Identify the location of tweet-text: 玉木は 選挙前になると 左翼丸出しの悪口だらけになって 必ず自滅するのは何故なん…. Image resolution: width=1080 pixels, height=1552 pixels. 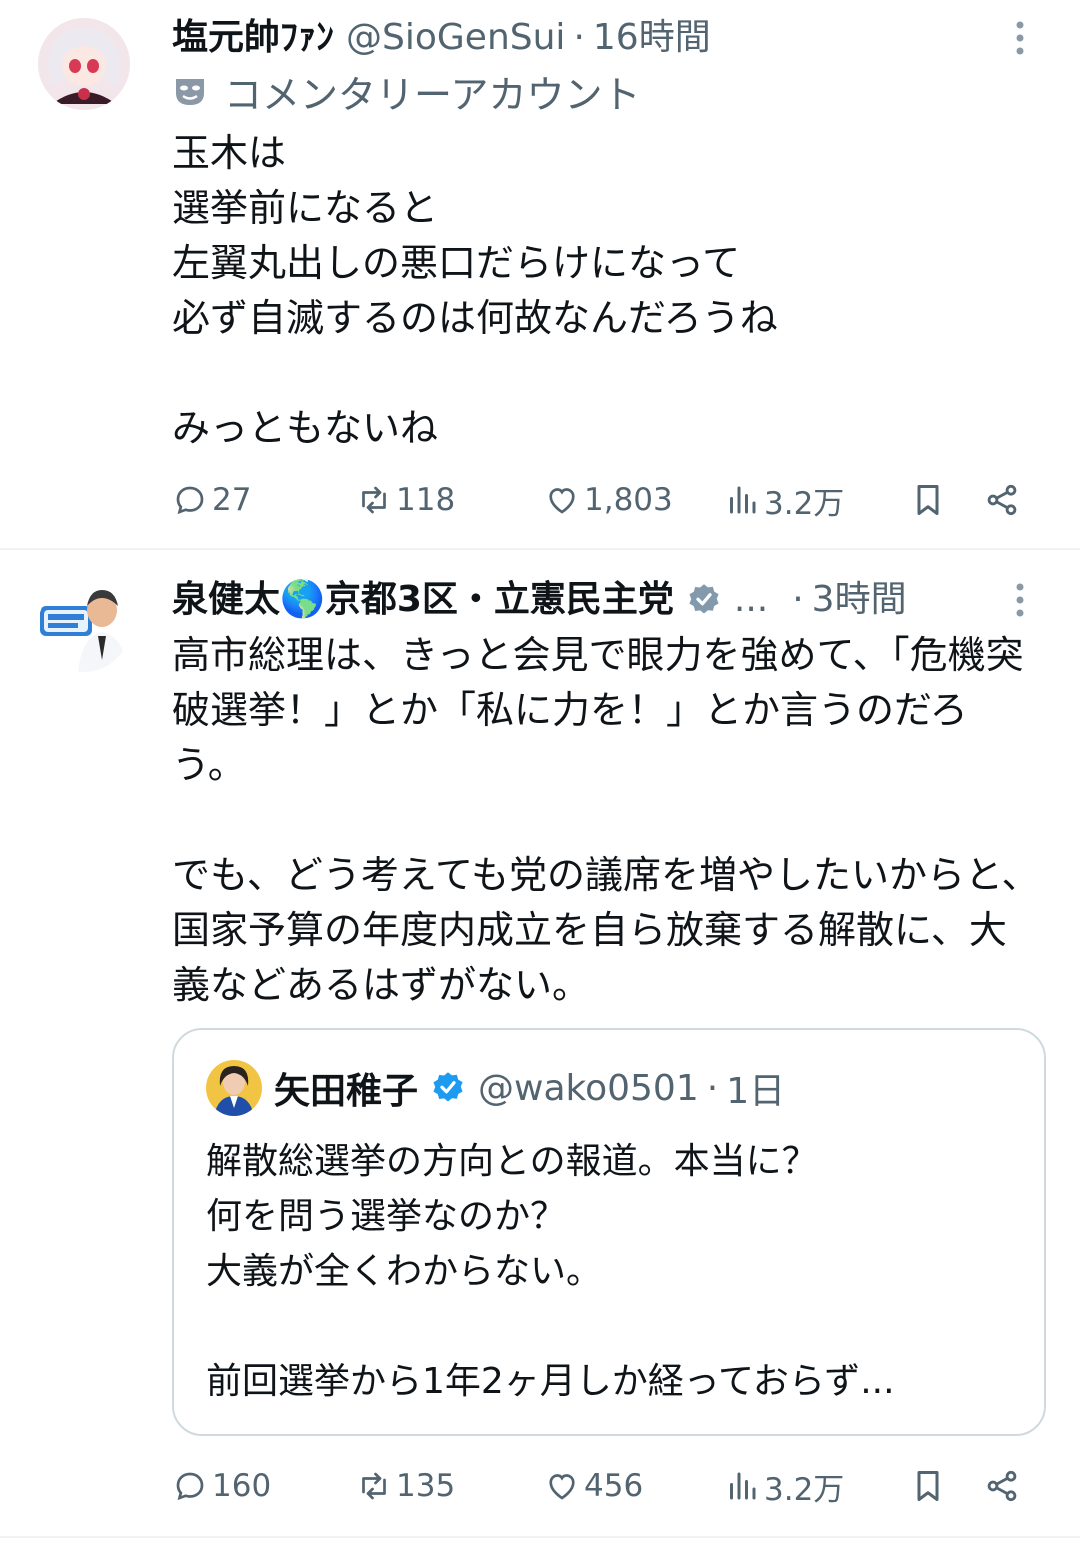
(475, 290).